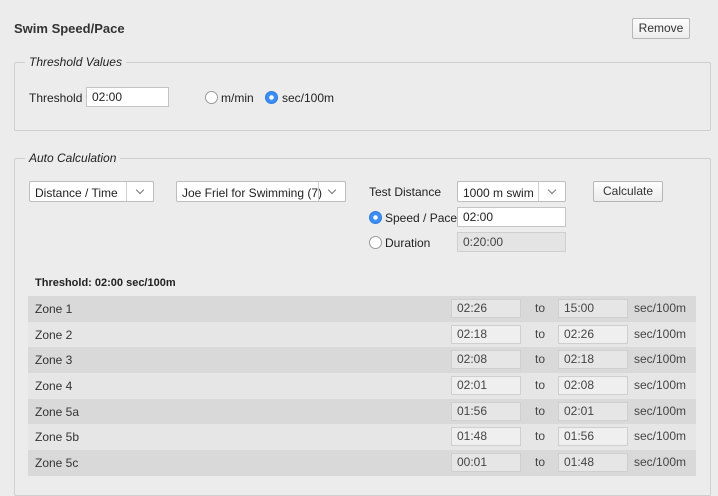 The height and width of the screenshot is (496, 718). I want to click on table-row: Zone 2 02:18 to 02:26 sec/100m, so click(362, 334).